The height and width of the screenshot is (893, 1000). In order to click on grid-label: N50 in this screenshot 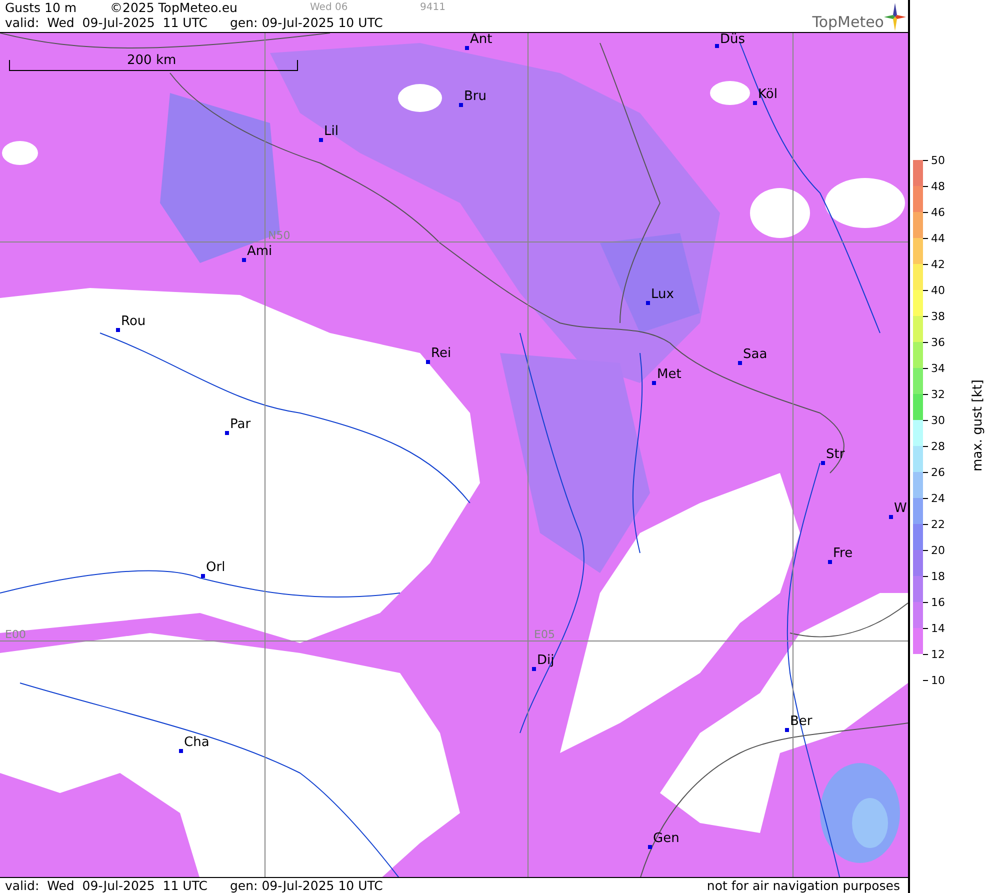, I will do `click(279, 235)`.